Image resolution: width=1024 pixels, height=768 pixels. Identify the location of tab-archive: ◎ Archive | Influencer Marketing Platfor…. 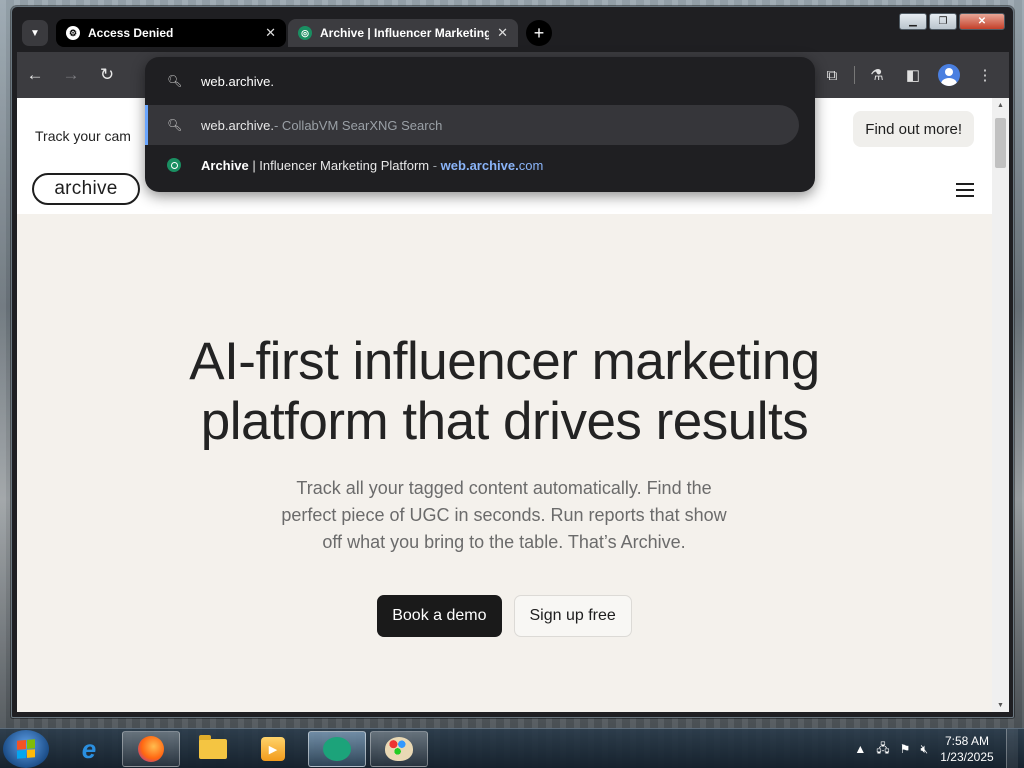
(403, 33).